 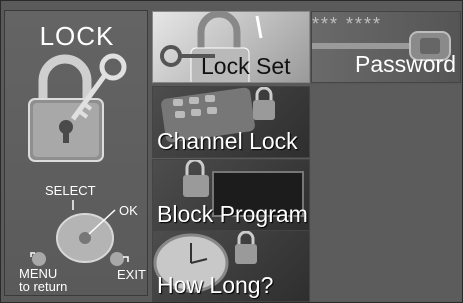 I want to click on menu-item-password: *** **** Password, so click(x=386, y=47).